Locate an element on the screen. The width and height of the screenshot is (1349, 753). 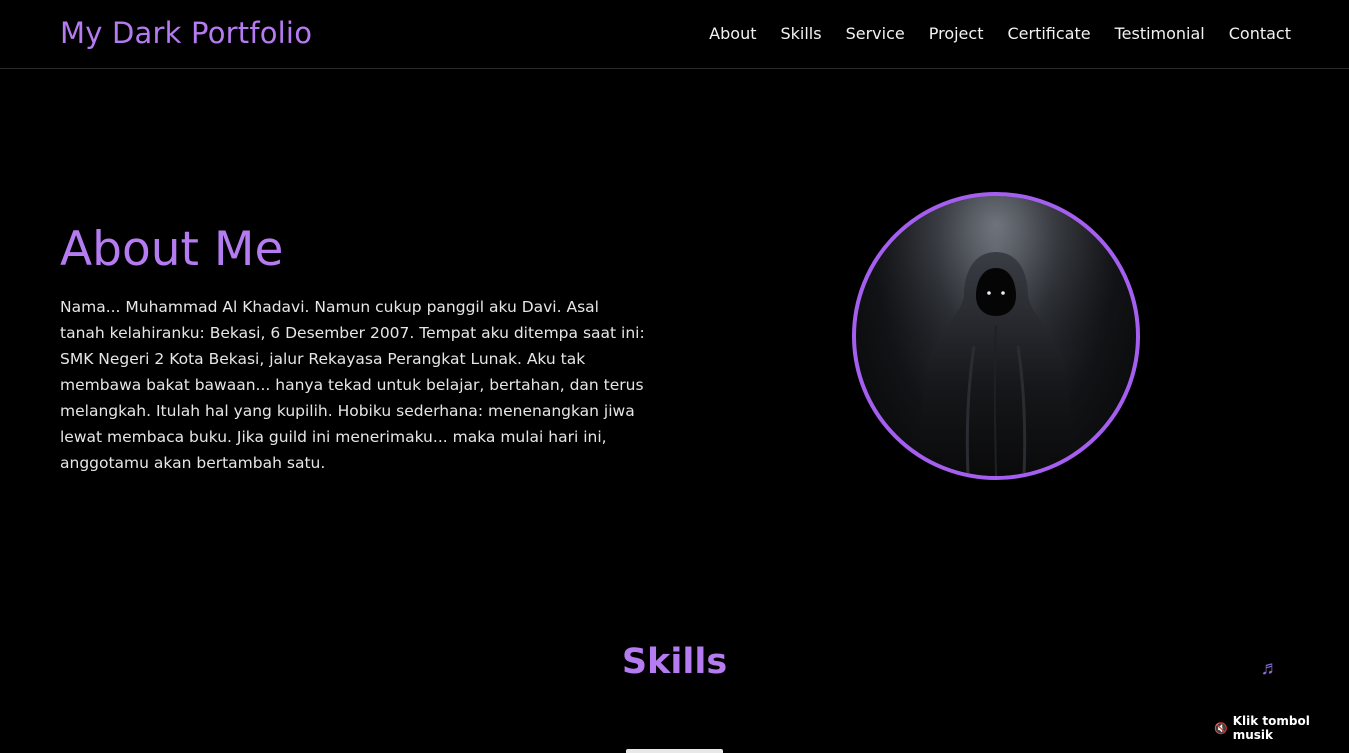
brand-title: My Dark Portfolio is located at coordinates (186, 33).